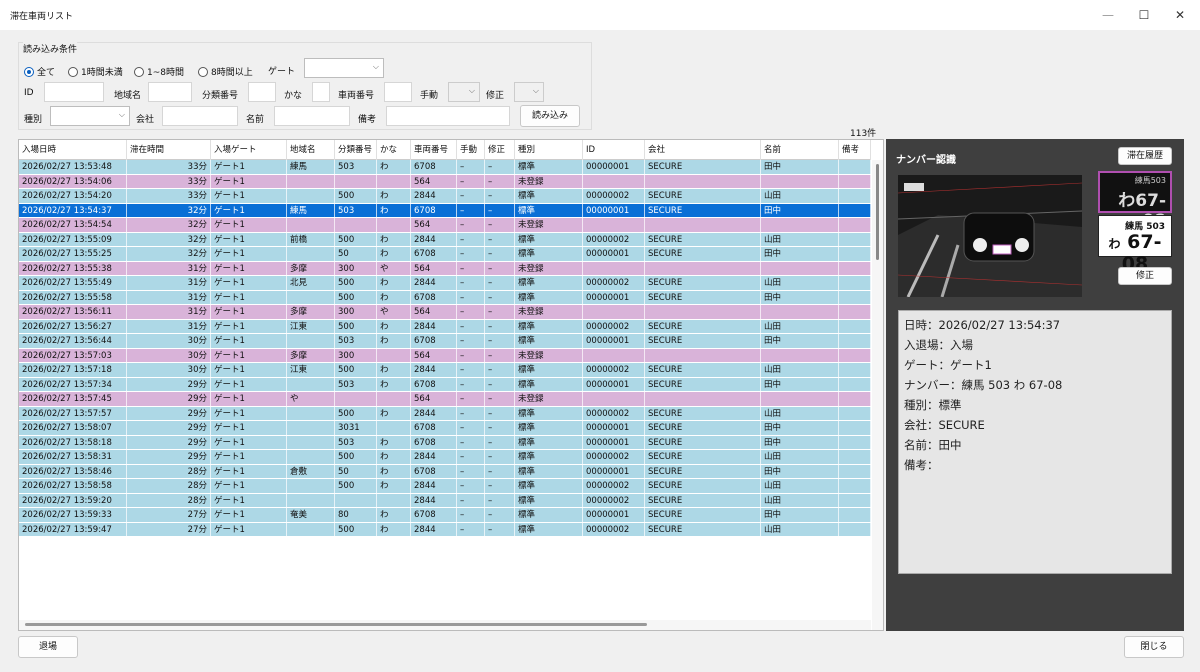 Image resolution: width=1200 pixels, height=672 pixels. Describe the element at coordinates (73, 471) in the screenshot. I see `cell-dt: 2026/02/27 13:58:46` at that location.